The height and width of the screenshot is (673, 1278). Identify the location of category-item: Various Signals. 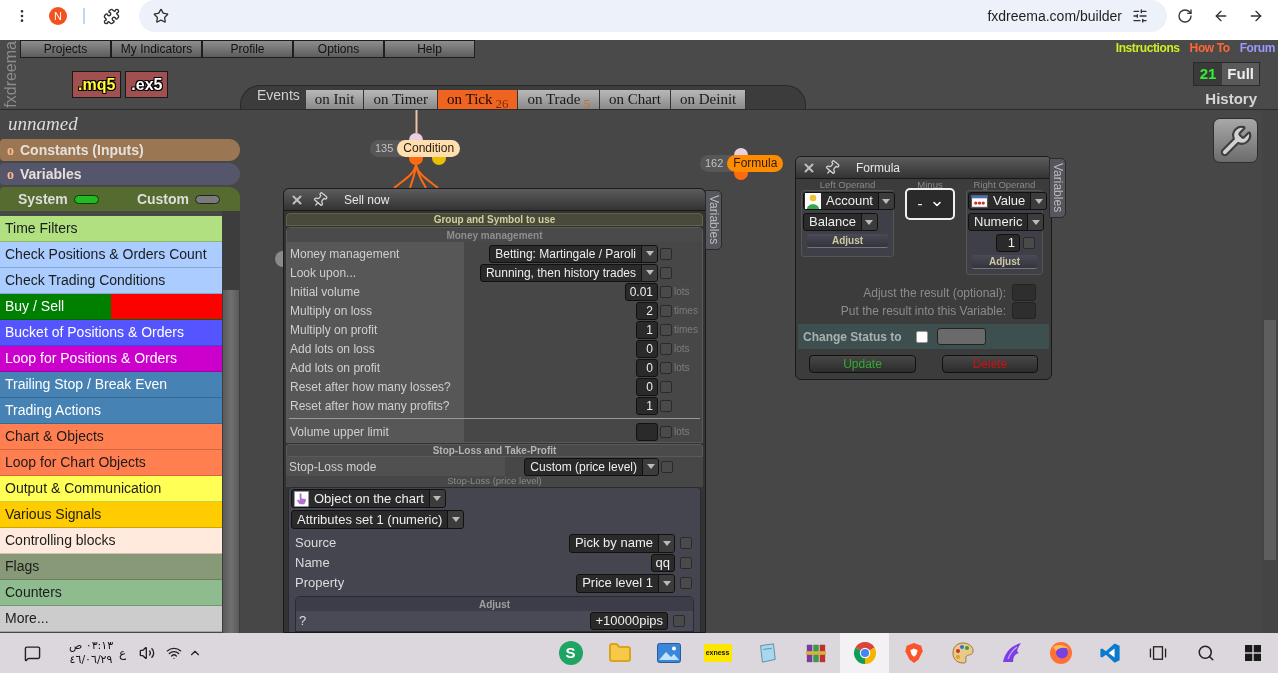
(111, 515).